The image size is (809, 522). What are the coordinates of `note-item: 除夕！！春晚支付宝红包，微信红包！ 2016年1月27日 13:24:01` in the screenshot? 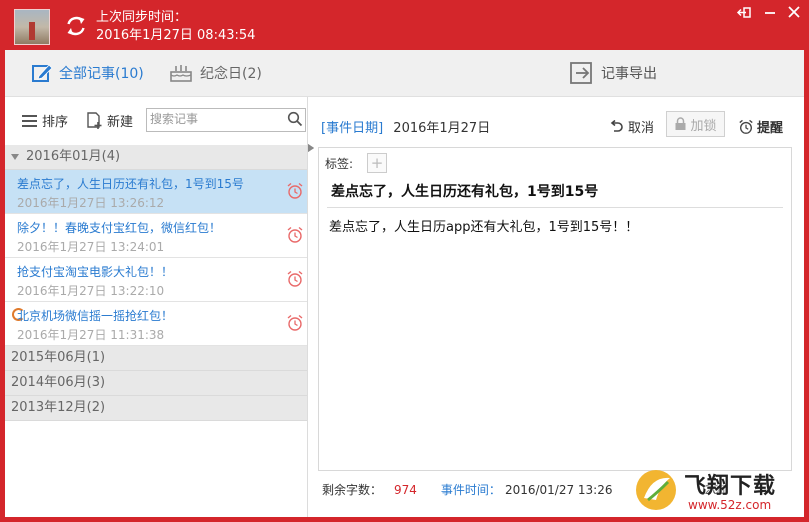 It's located at (156, 236).